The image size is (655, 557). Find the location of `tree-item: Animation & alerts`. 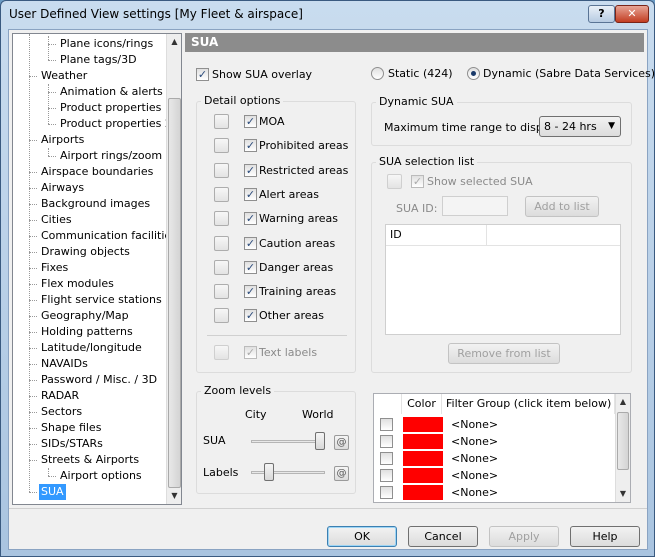

tree-item: Animation & alerts is located at coordinates (111, 92).